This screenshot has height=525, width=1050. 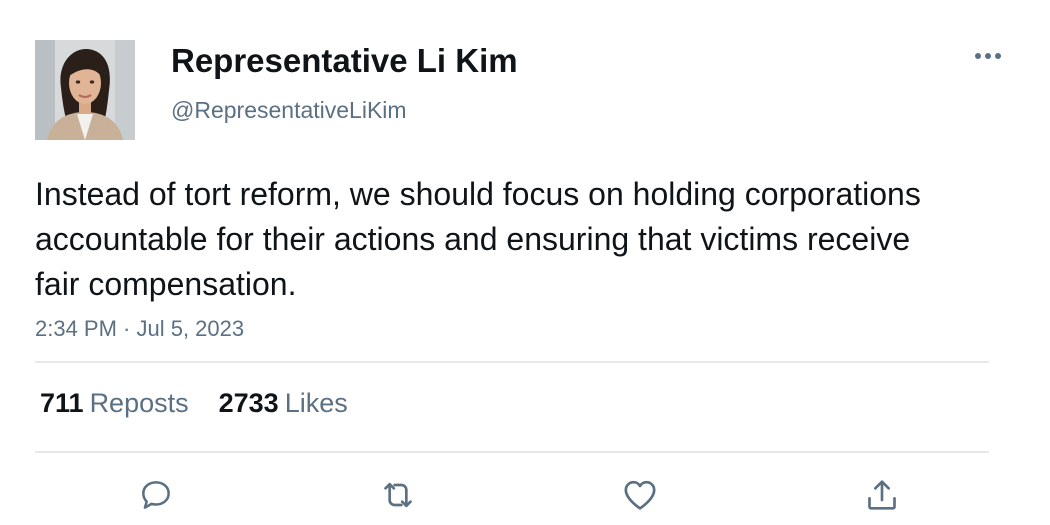 What do you see at coordinates (139, 403) in the screenshot?
I see `reposts-label: Reposts` at bounding box center [139, 403].